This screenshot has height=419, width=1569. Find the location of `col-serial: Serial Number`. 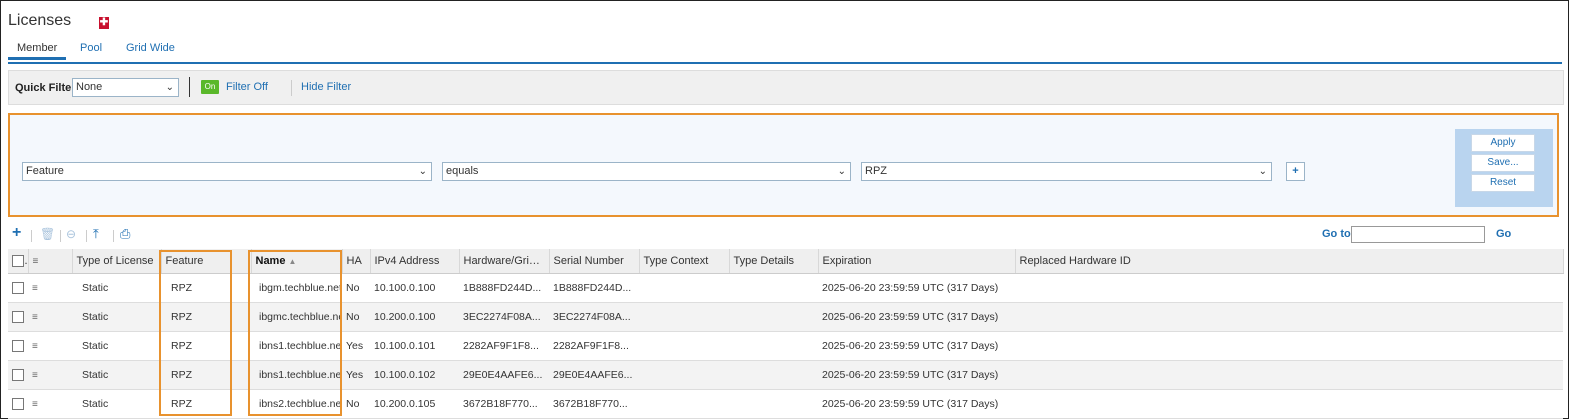

col-serial: Serial Number is located at coordinates (594, 261).